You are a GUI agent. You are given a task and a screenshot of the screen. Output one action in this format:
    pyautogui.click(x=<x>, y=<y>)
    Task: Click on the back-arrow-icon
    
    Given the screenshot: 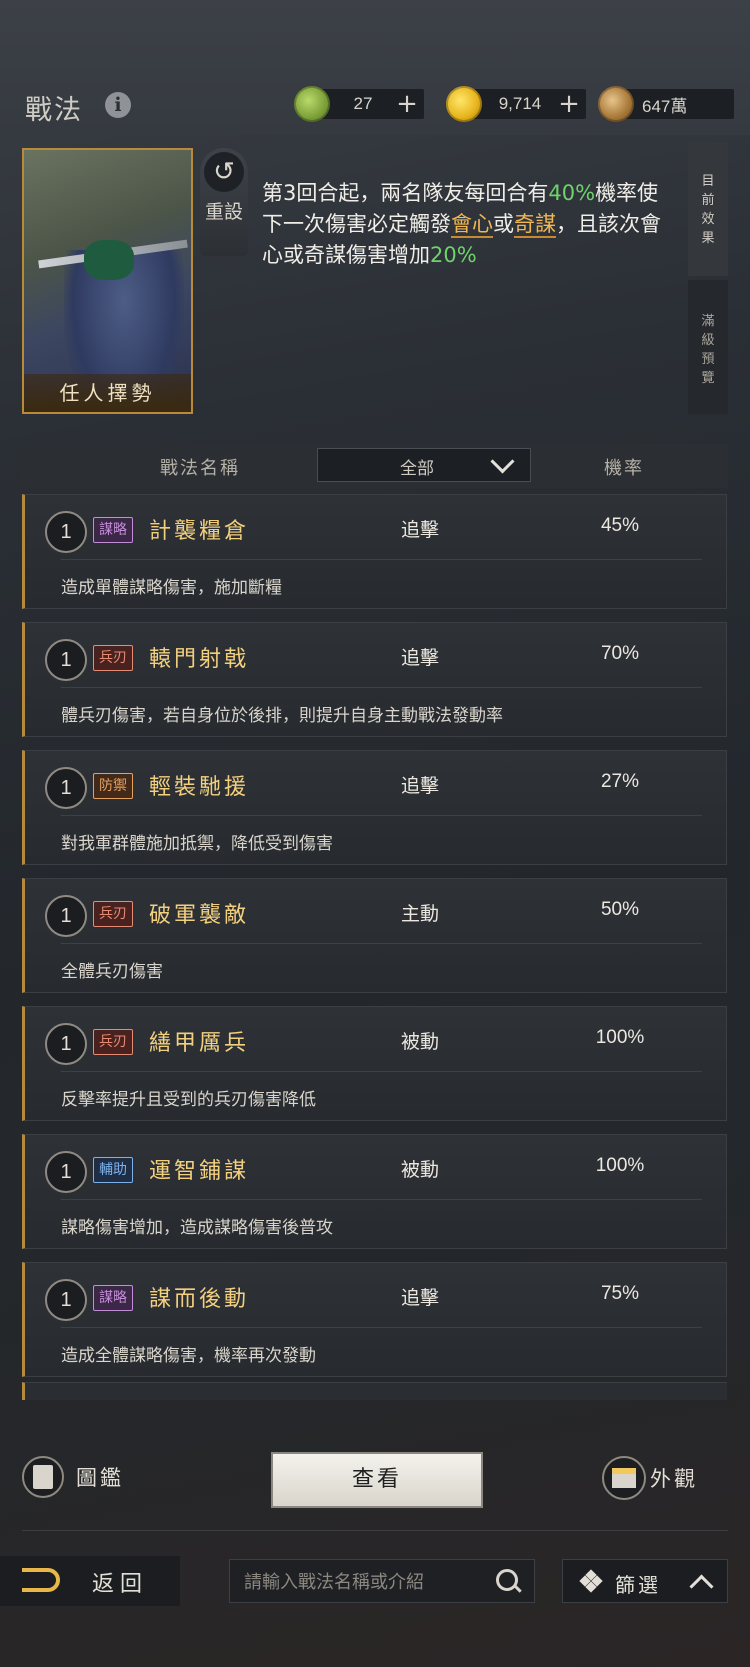 What is the action you would take?
    pyautogui.click(x=41, y=1580)
    